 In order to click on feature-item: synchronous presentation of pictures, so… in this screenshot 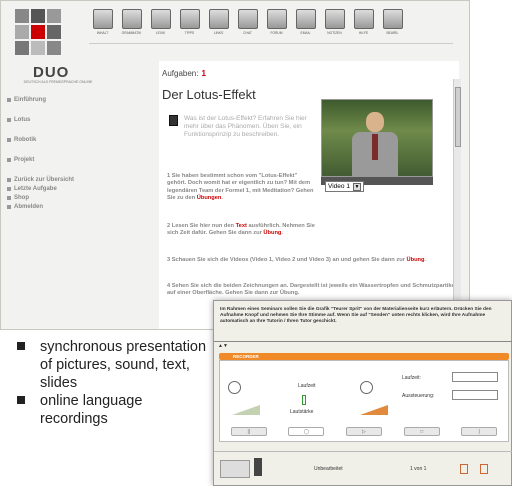, I will do `click(114, 365)`.